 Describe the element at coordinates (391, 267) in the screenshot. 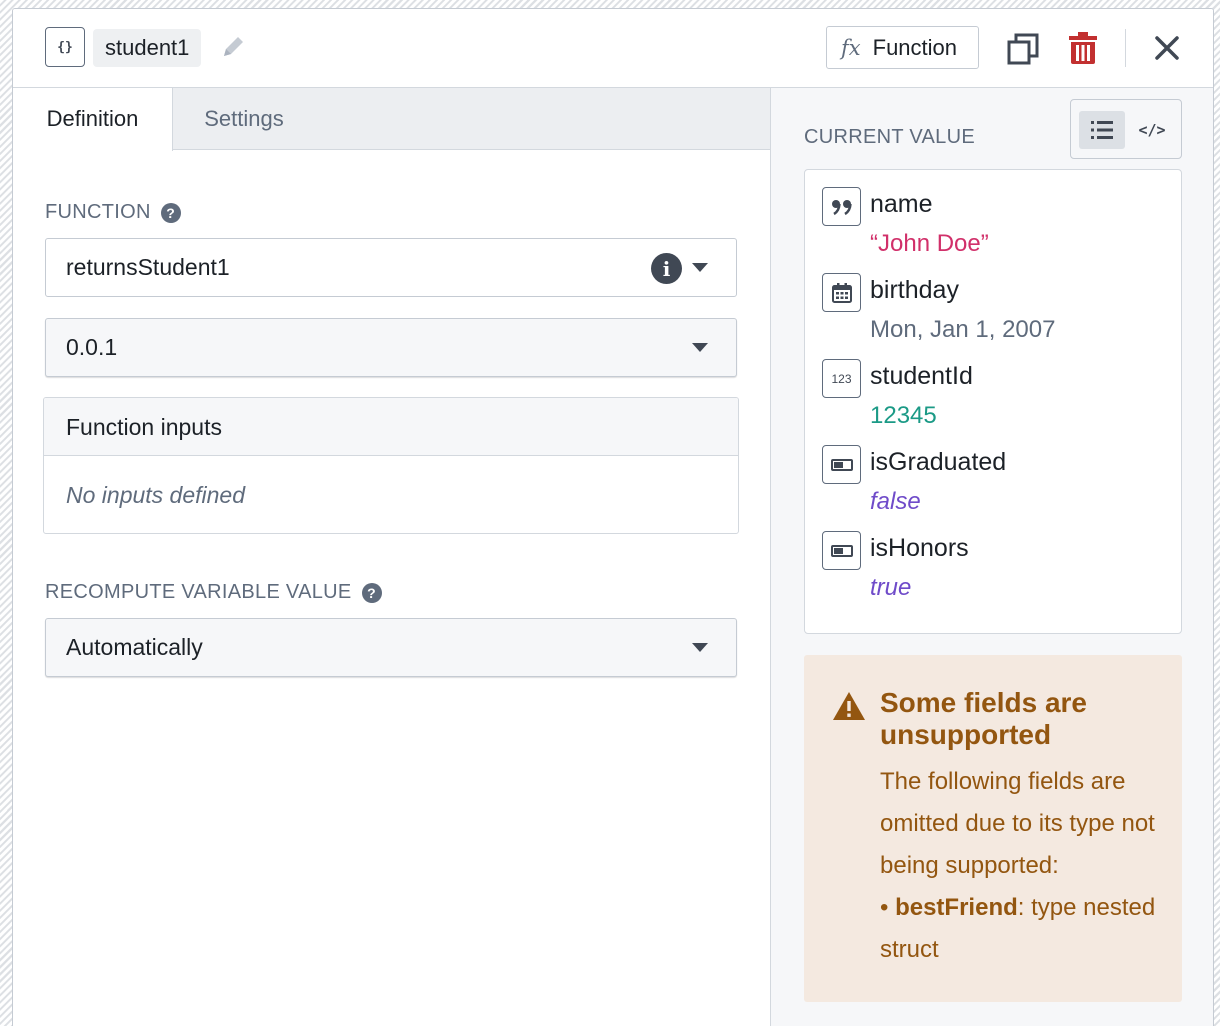

I see `function-select: returnsStudent1 i` at that location.